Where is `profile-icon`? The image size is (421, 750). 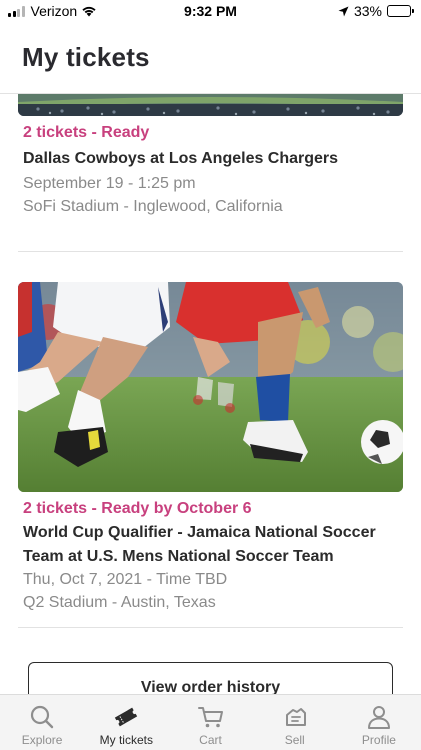
profile-icon is located at coordinates (378, 717).